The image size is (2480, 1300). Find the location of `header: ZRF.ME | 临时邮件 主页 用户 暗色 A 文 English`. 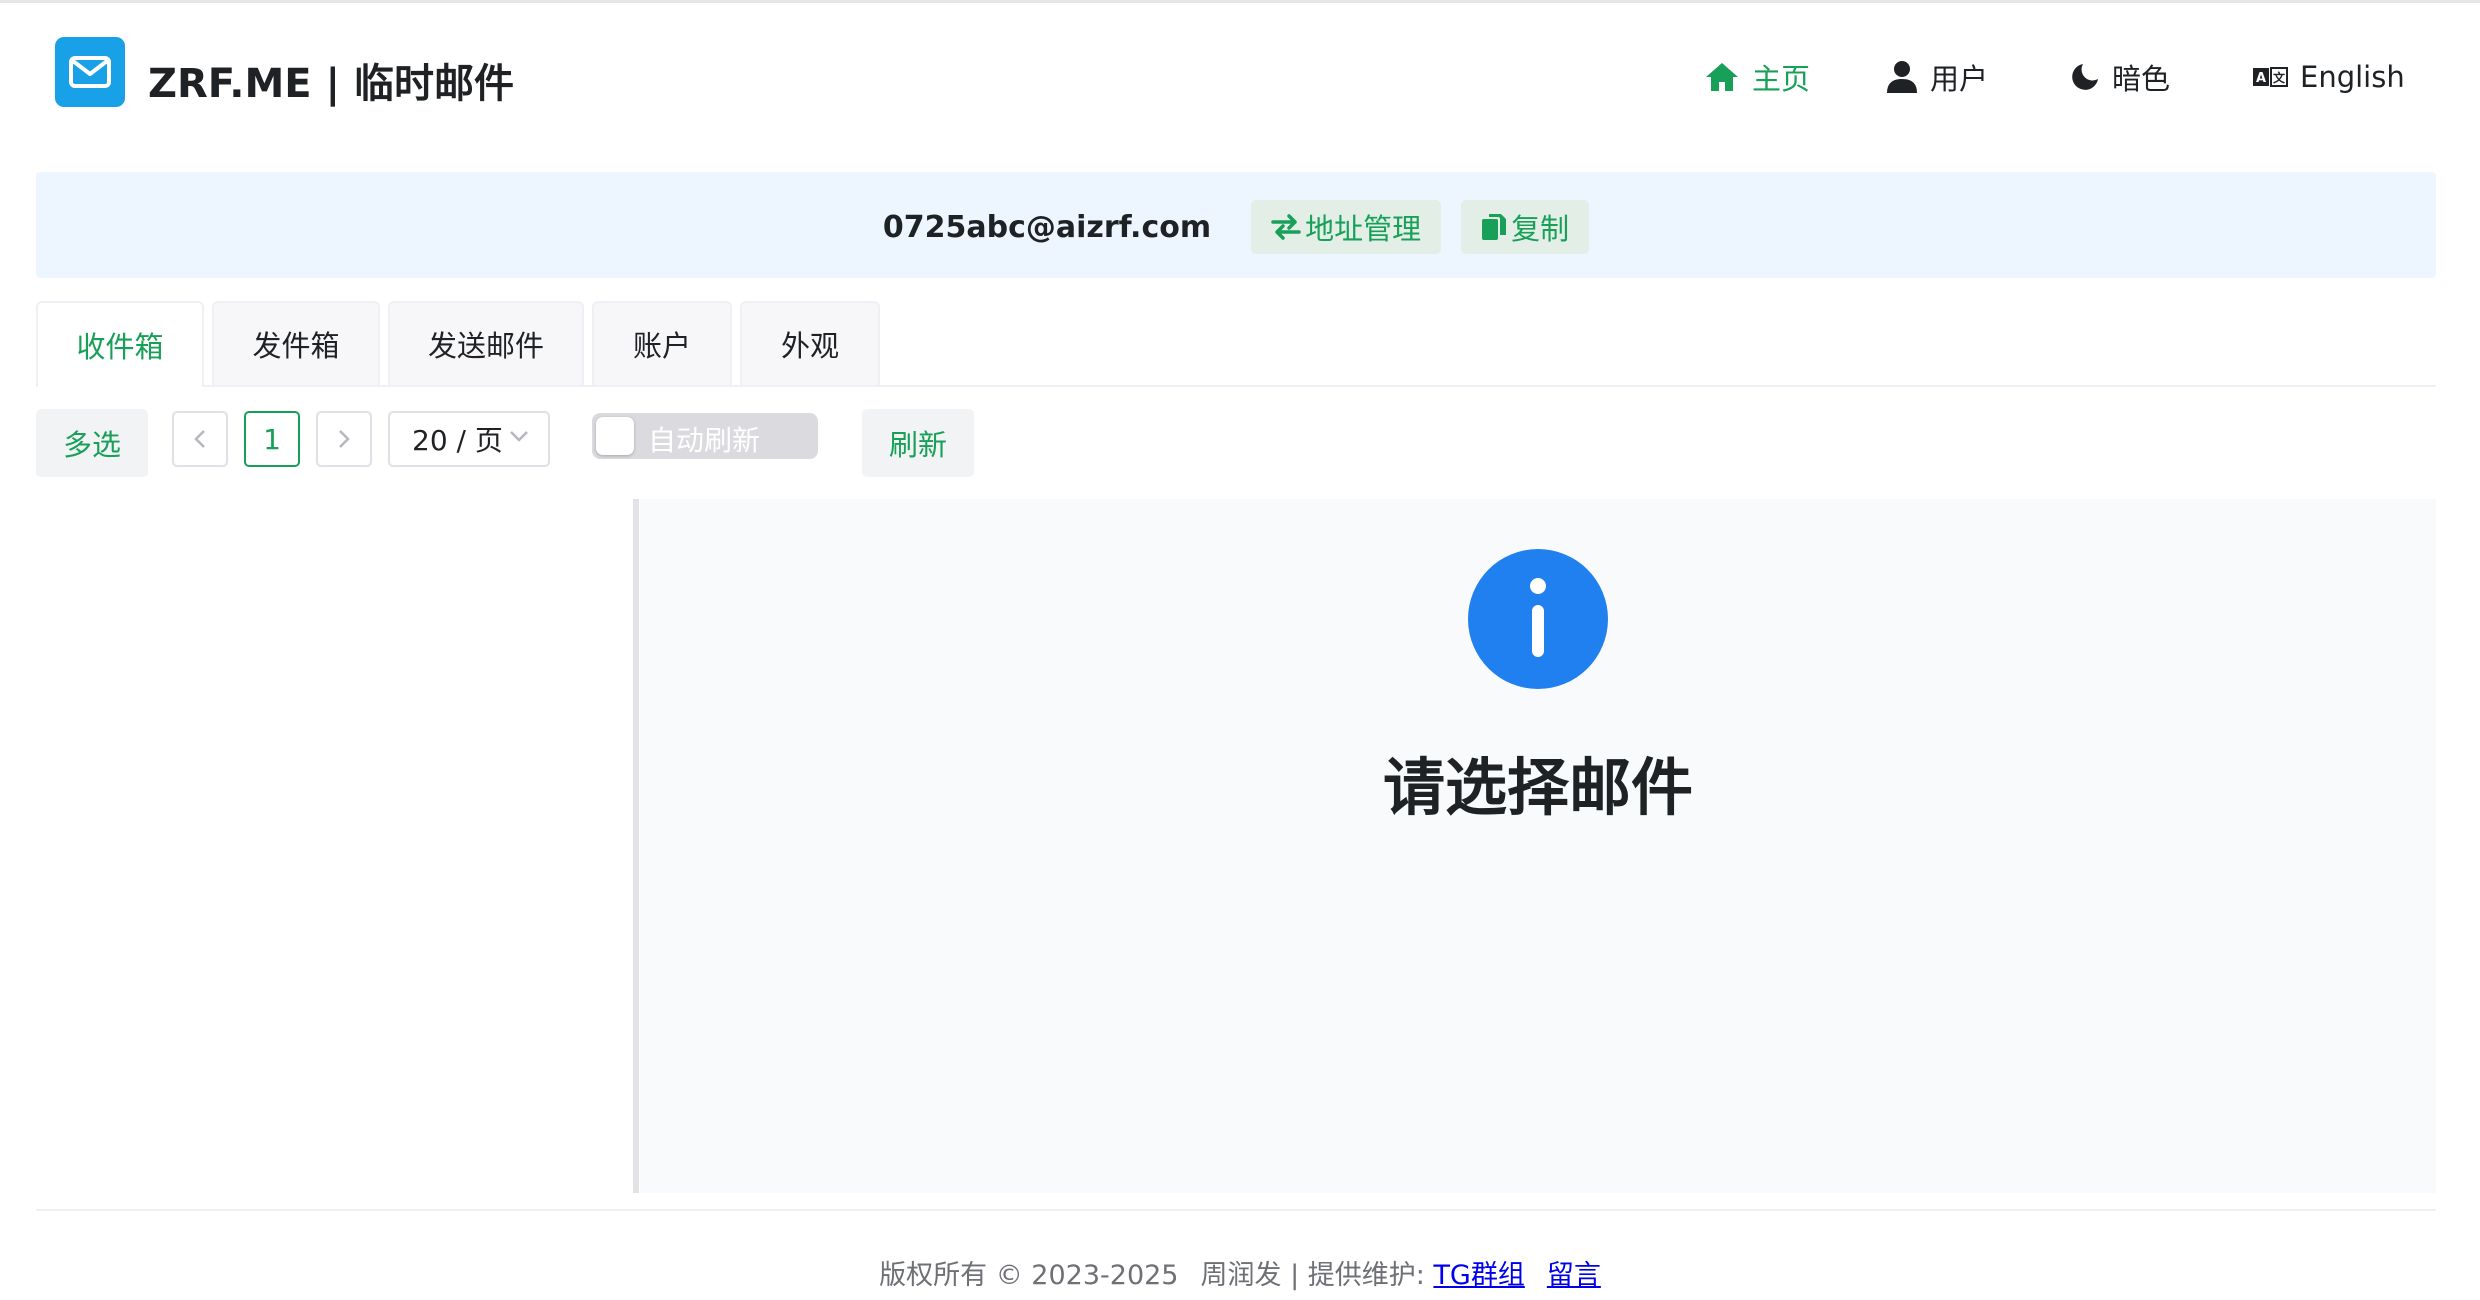

header: ZRF.ME | 临时邮件 主页 用户 暗色 A 文 English is located at coordinates (1240, 78).